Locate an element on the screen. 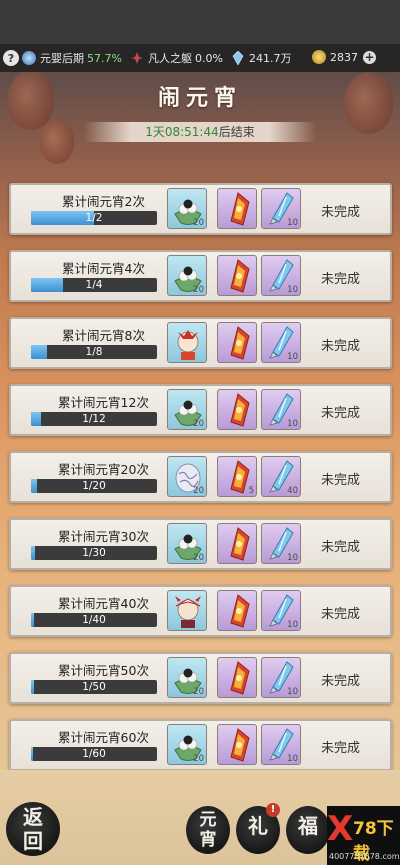  coin-stat: 2837 + is located at coordinates (344, 57).